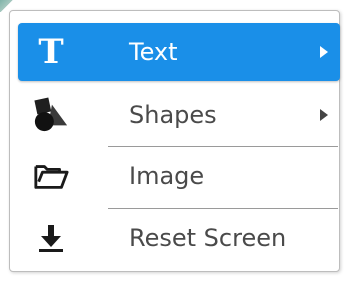 This screenshot has height=282, width=348. I want to click on menu-item-image-label: Image, so click(167, 176).